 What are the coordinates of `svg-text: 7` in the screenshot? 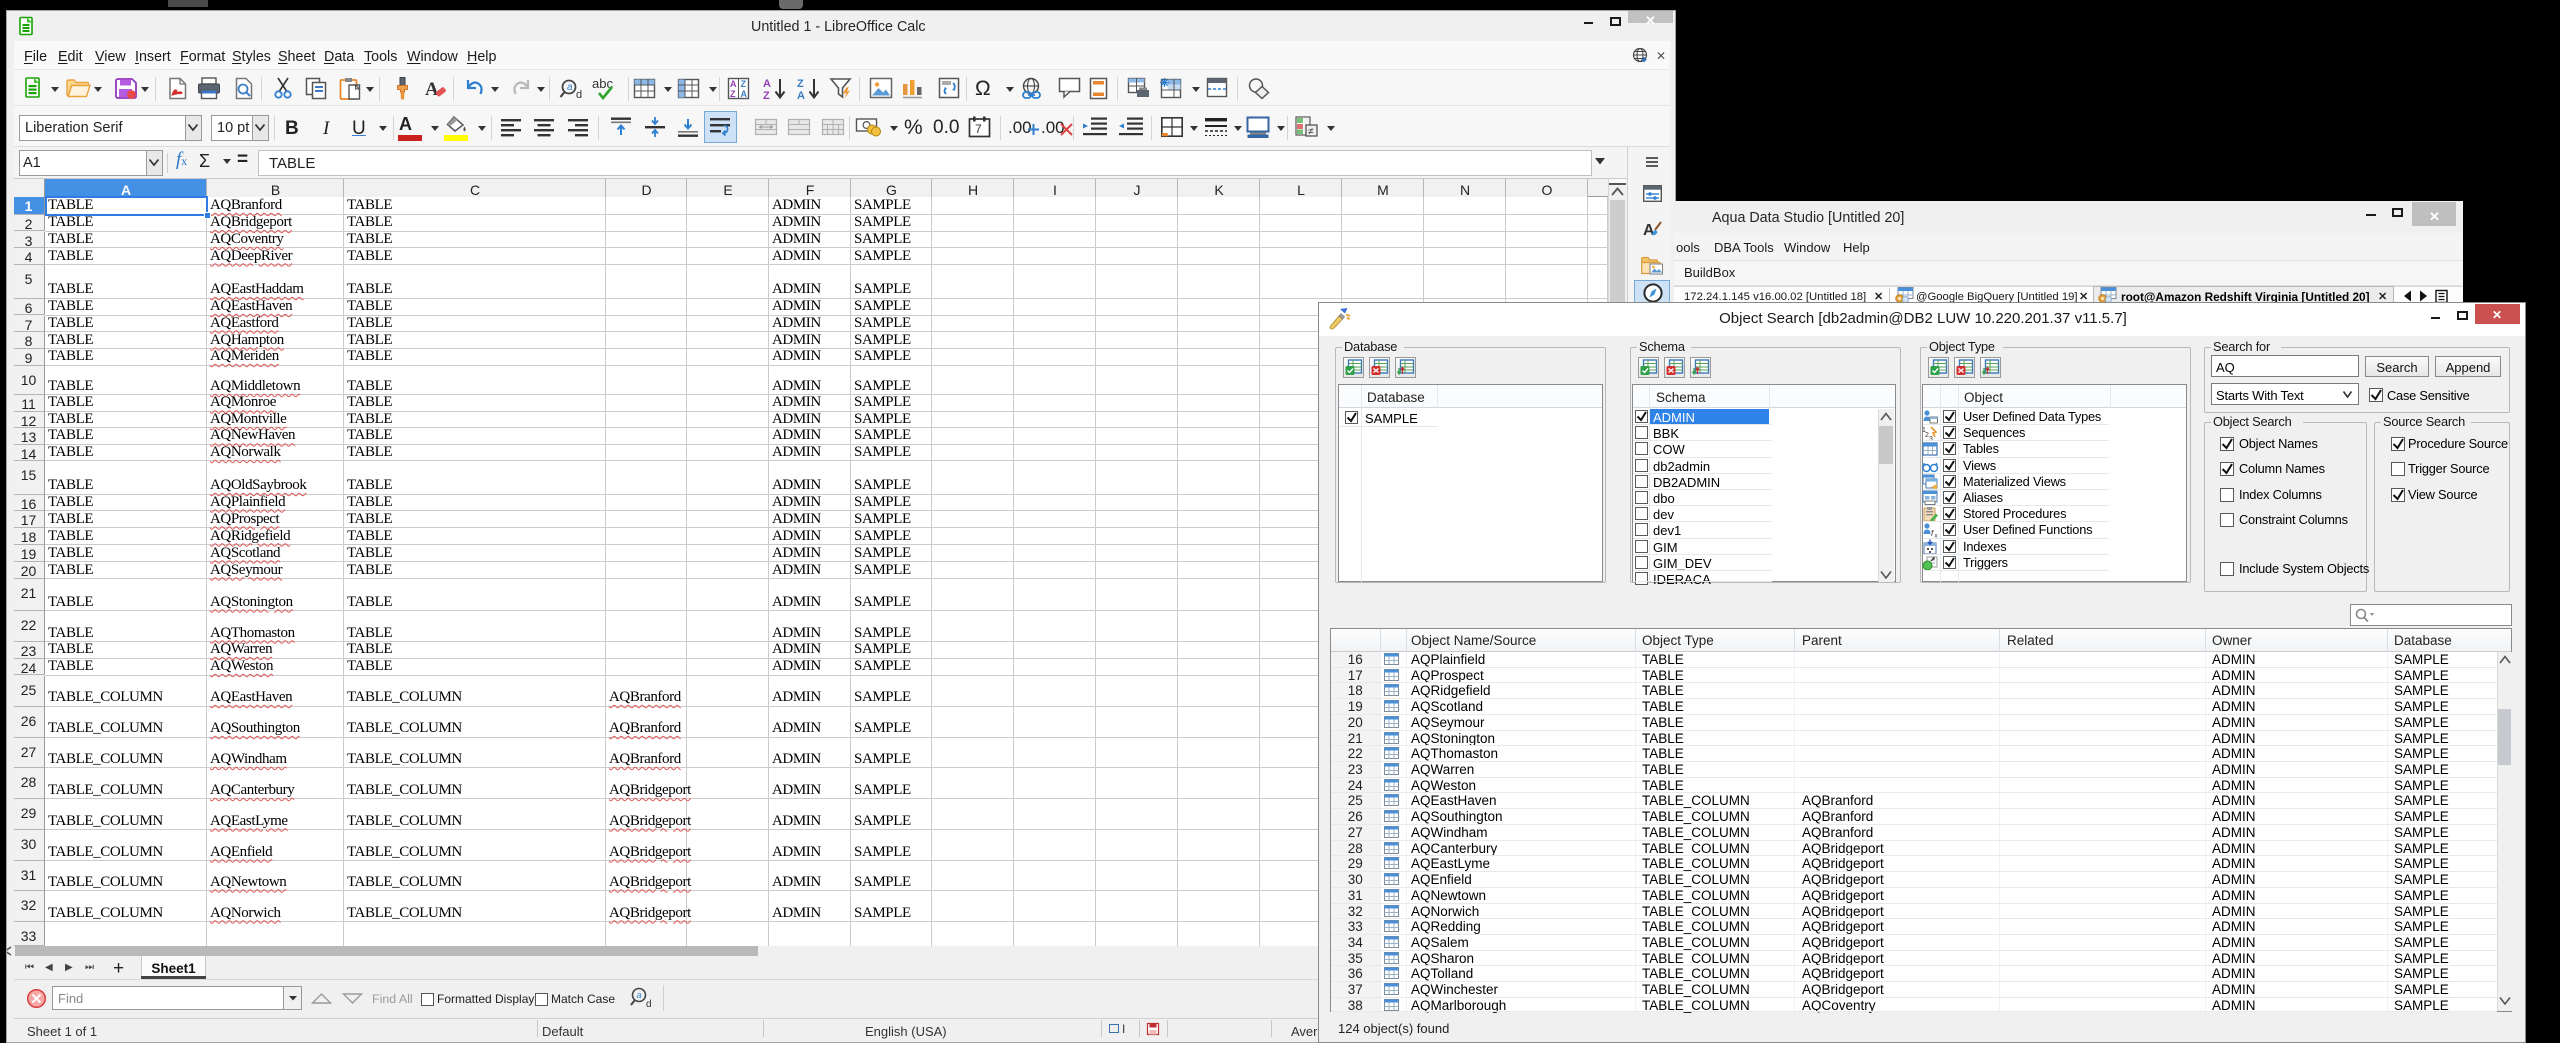 It's located at (978, 129).